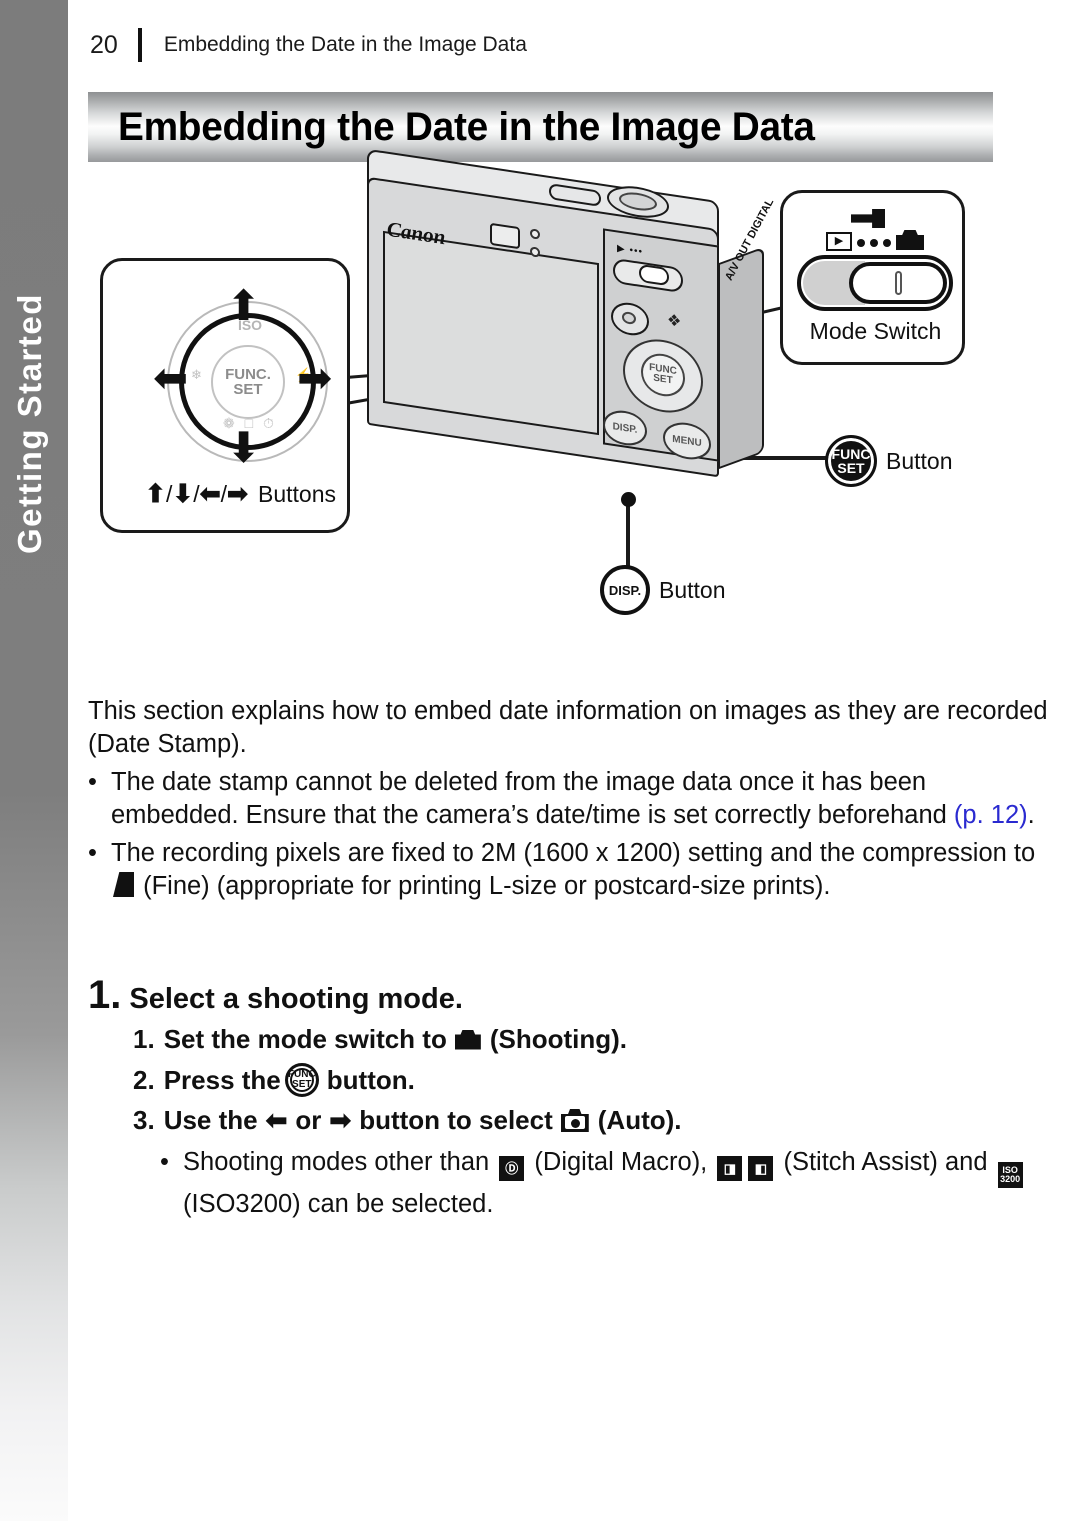 The width and height of the screenshot is (1080, 1521). I want to click on section-title-bar: Embedding the Date in the Image Data, so click(540, 127).